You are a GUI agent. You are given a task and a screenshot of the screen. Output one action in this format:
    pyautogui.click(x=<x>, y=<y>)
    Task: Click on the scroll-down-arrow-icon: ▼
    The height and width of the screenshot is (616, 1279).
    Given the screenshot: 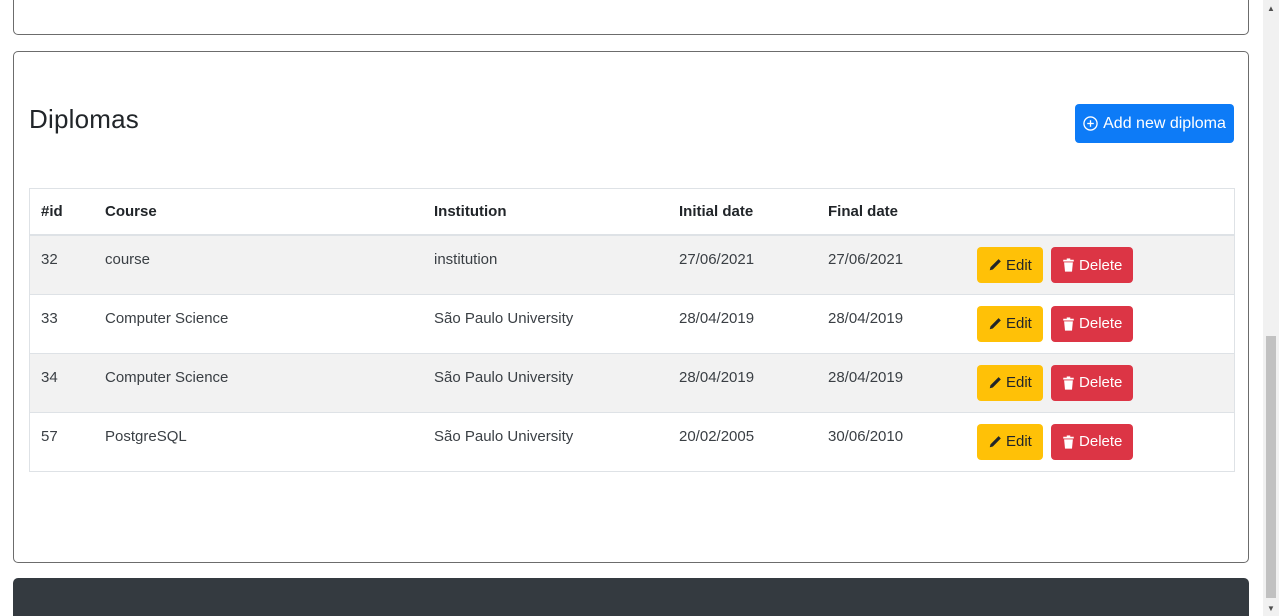 What is the action you would take?
    pyautogui.click(x=1271, y=608)
    